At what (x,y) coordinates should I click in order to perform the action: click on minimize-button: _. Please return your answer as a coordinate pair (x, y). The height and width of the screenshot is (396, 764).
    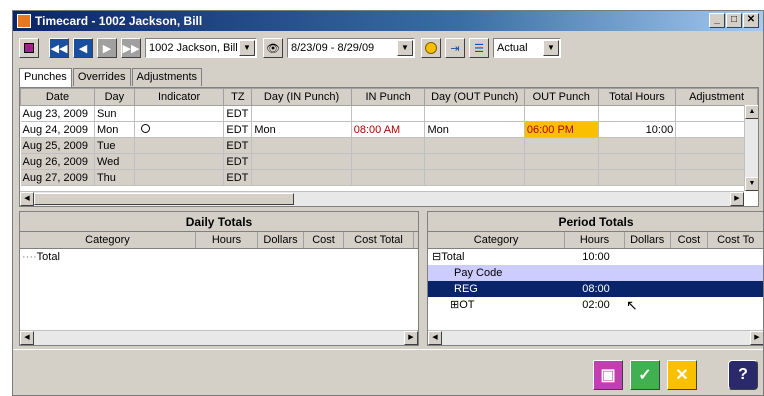
    Looking at the image, I should click on (717, 20).